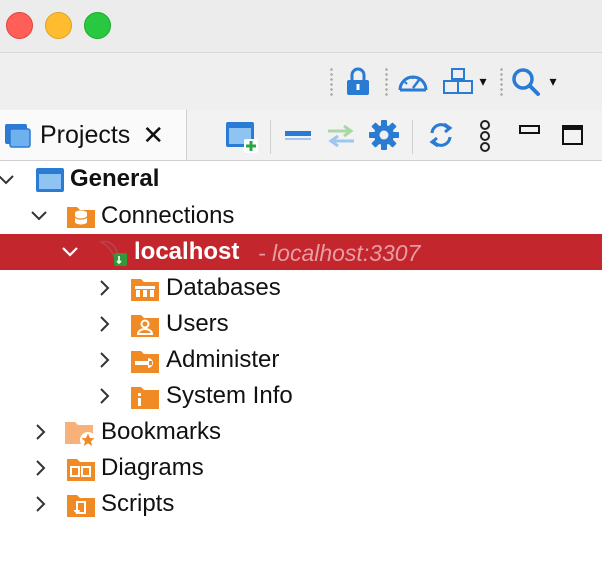  Describe the element at coordinates (145, 398) in the screenshot. I see `info-folder-icon` at that location.